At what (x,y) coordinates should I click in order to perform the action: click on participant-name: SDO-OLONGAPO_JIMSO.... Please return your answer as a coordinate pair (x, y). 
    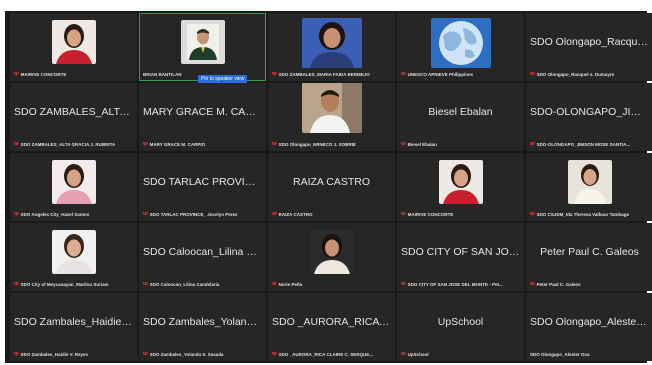
    Looking at the image, I should click on (591, 112).